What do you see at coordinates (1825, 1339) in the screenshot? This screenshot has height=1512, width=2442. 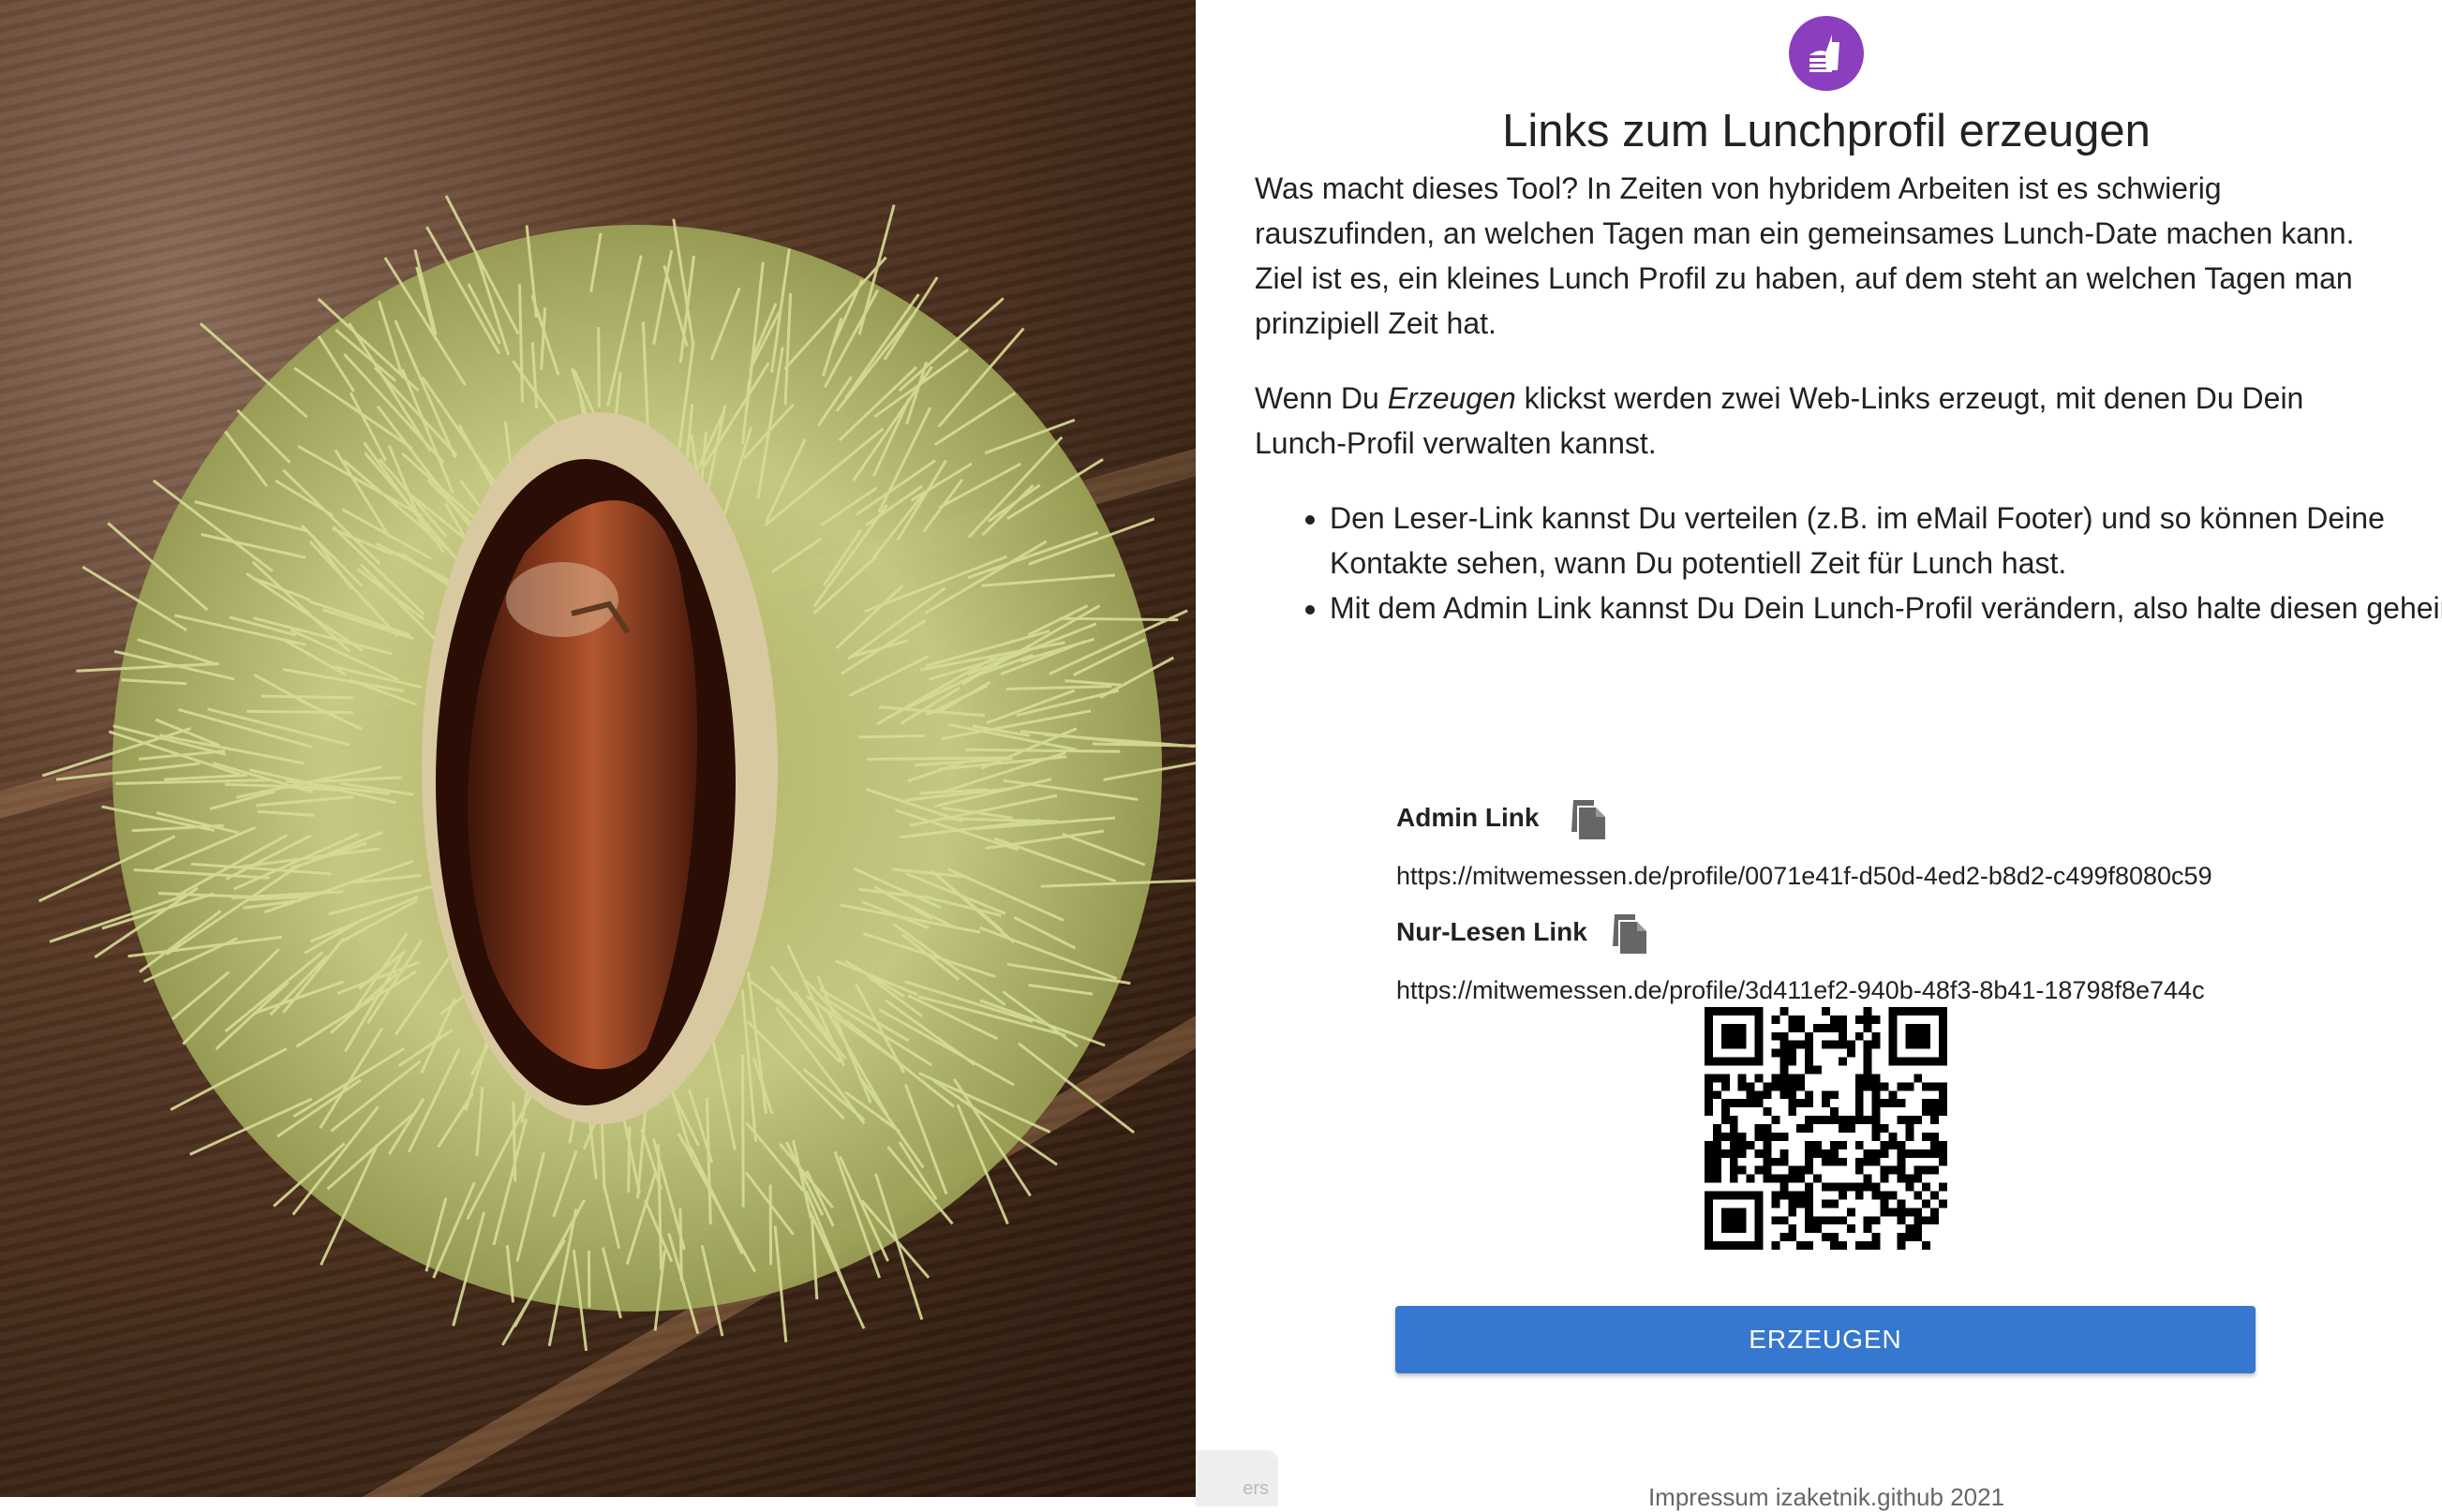 I see `generate-button: ERZEUGEN` at bounding box center [1825, 1339].